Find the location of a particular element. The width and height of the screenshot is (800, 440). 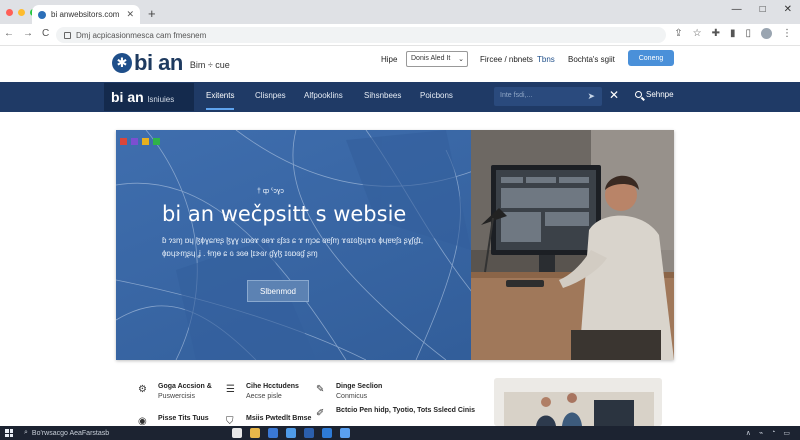

window-controls: — □ ✕ is located at coordinates (762, 9).